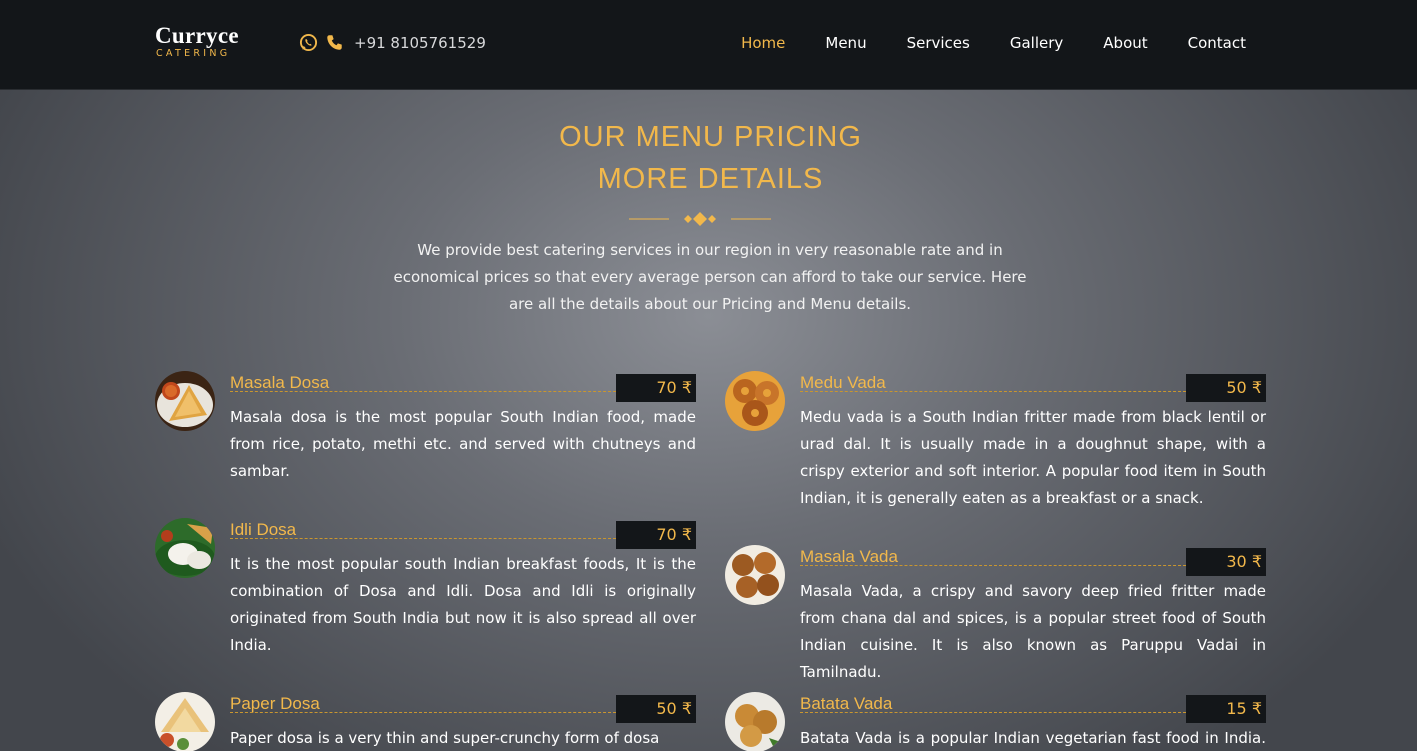 The width and height of the screenshot is (1417, 751). Describe the element at coordinates (763, 43) in the screenshot. I see `nav-home: Home` at that location.